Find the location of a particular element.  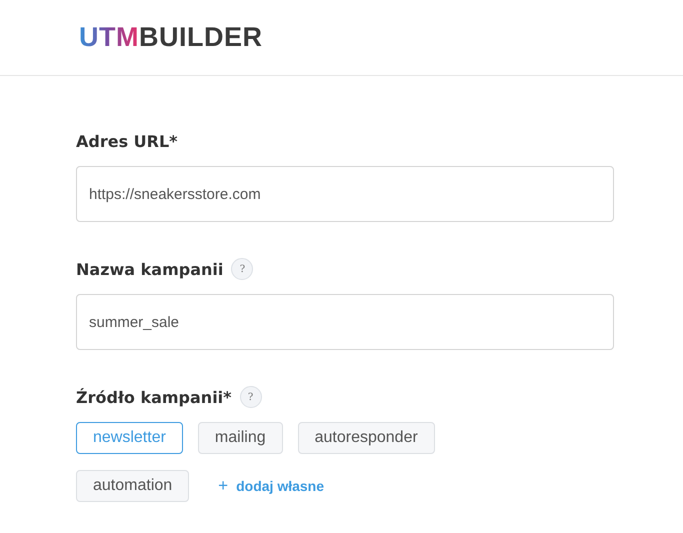

field-label: Źródło kampanii* is located at coordinates (154, 397).